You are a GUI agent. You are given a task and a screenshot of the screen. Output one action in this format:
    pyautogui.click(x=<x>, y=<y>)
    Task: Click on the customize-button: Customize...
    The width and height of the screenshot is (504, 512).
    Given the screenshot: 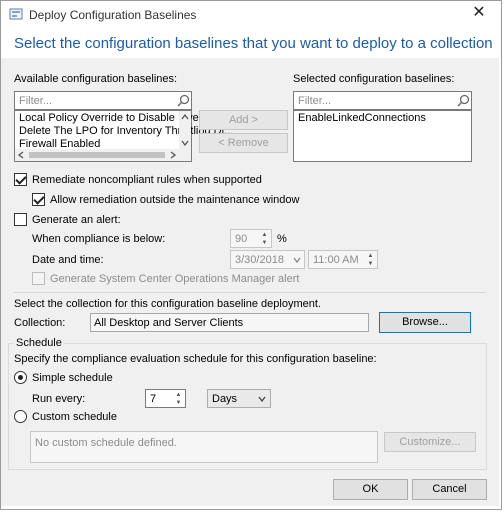 What is the action you would take?
    pyautogui.click(x=430, y=442)
    